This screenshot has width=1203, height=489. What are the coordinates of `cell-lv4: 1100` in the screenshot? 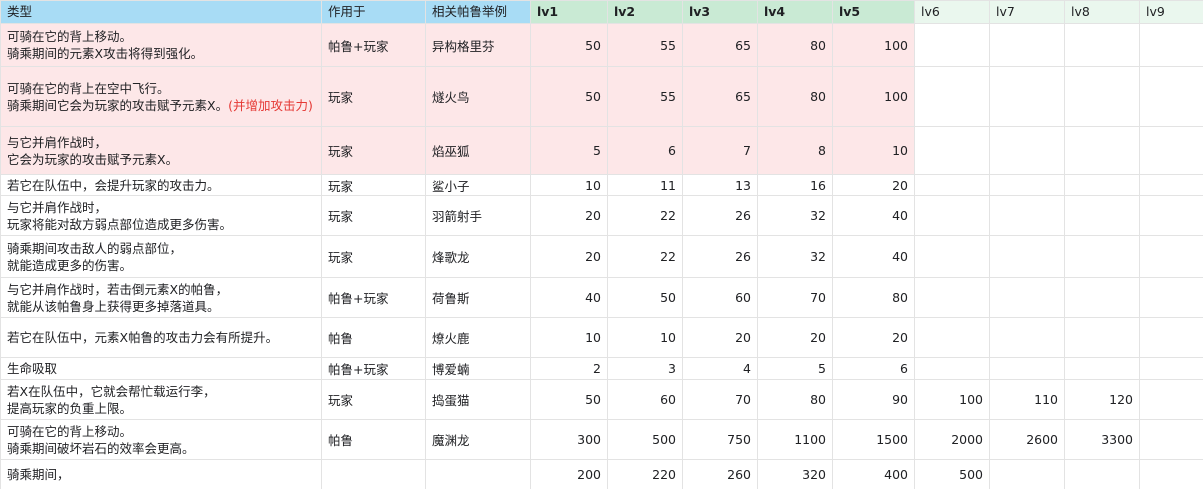 It's located at (795, 439).